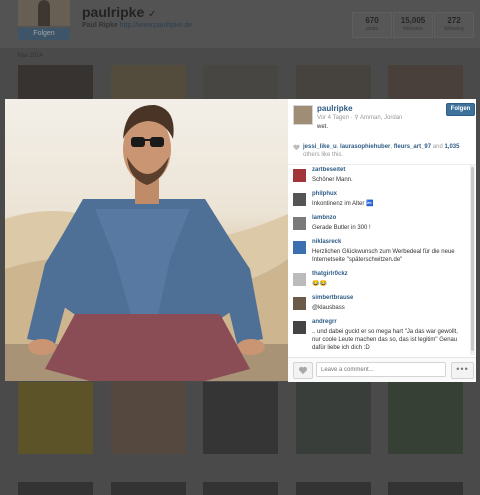  Describe the element at coordinates (332, 180) in the screenshot. I see `comment-text: Schöner Mann.` at that location.